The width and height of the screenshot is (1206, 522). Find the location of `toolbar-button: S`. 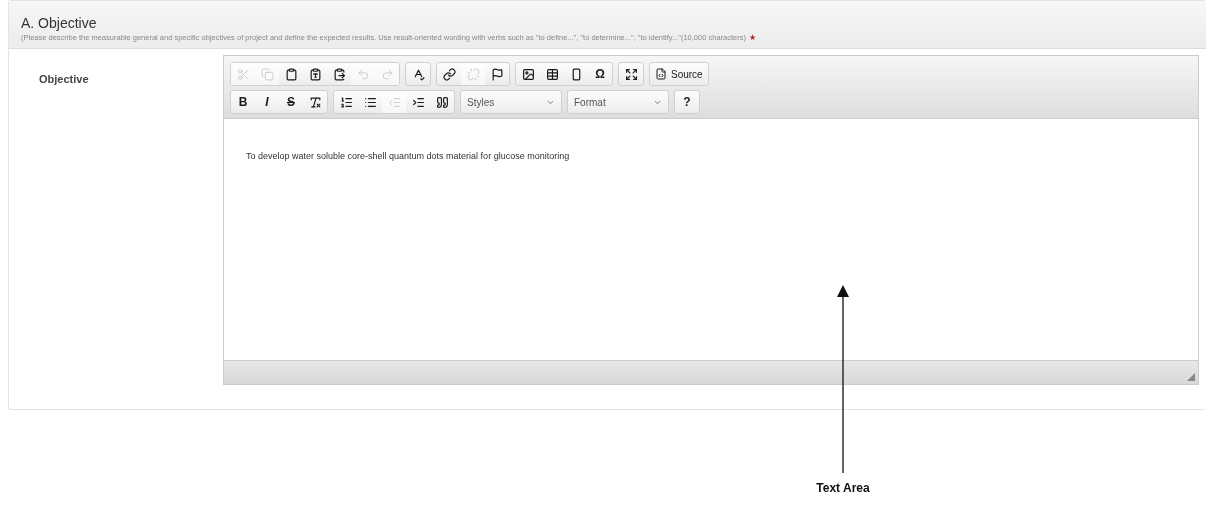

toolbar-button: S is located at coordinates (291, 102).